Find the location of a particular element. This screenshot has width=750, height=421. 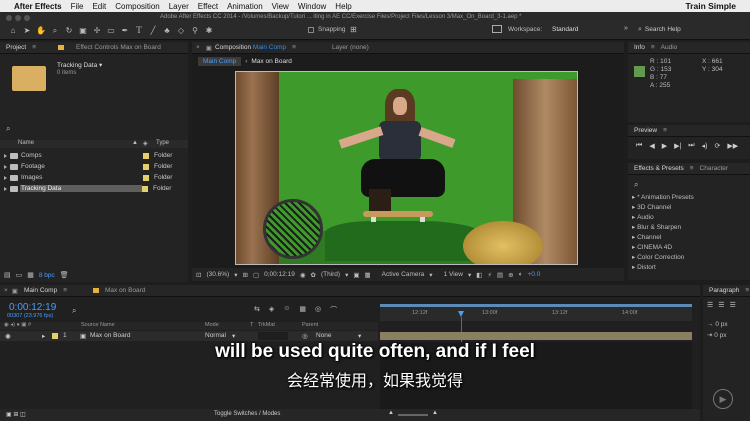

puppet-tool-icon: ✱ is located at coordinates (209, 30).